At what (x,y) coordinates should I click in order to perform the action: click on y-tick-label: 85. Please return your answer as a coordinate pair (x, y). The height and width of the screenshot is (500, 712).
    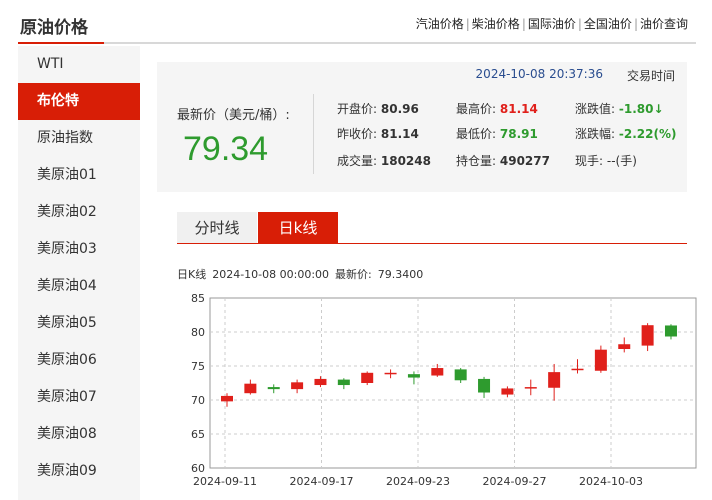
    Looking at the image, I should click on (198, 298).